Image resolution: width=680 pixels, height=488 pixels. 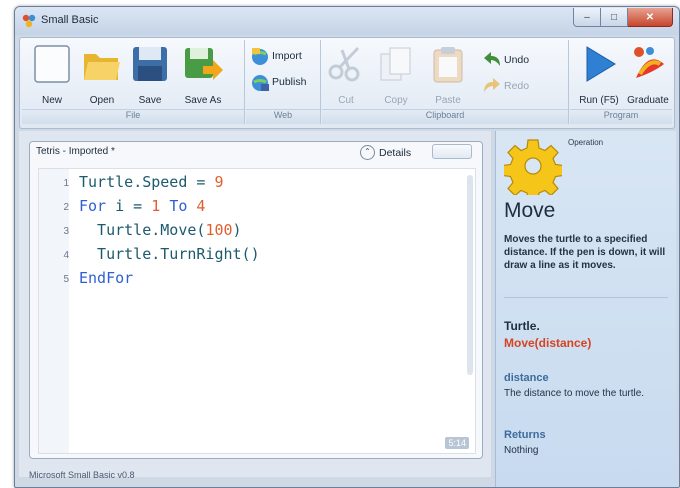 I want to click on copy-icon, so click(x=395, y=64).